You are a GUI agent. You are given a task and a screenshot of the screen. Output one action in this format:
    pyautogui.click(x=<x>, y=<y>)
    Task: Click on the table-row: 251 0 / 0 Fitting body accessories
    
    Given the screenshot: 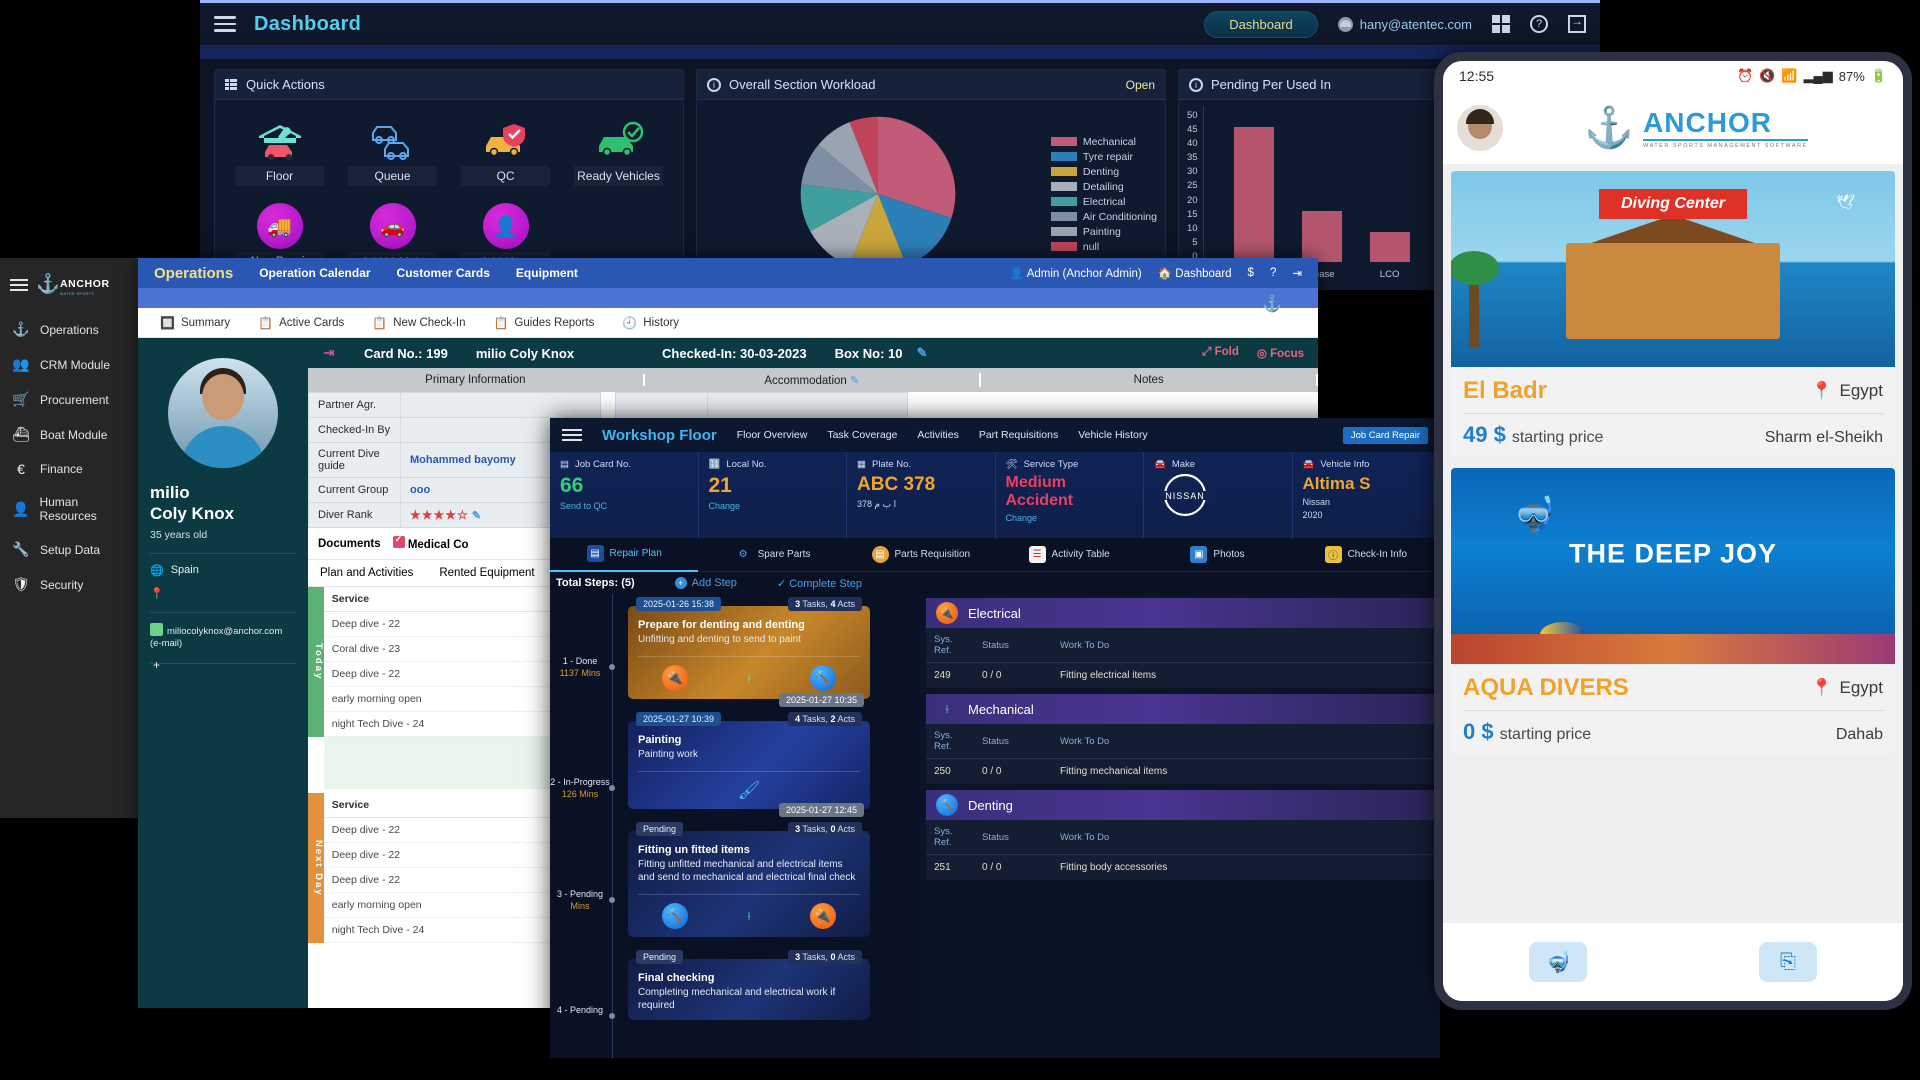 What is the action you would take?
    pyautogui.click(x=1180, y=868)
    